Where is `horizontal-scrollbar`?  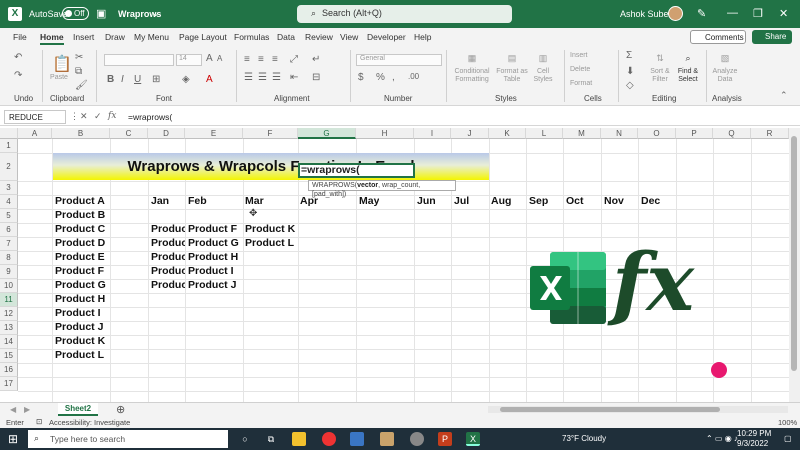
horizontal-scrollbar is located at coordinates (638, 409).